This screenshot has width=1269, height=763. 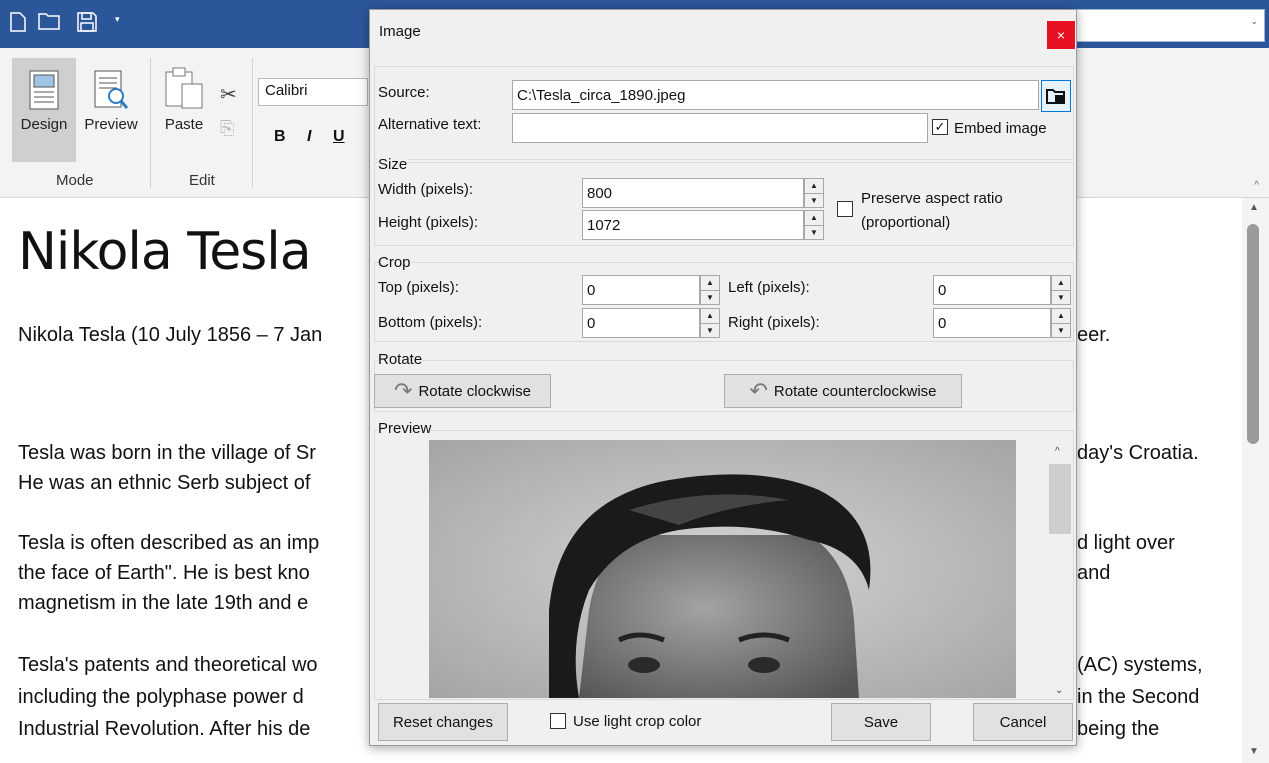 What do you see at coordinates (117, 19) in the screenshot?
I see `dropdown-caret-icon: ▾` at bounding box center [117, 19].